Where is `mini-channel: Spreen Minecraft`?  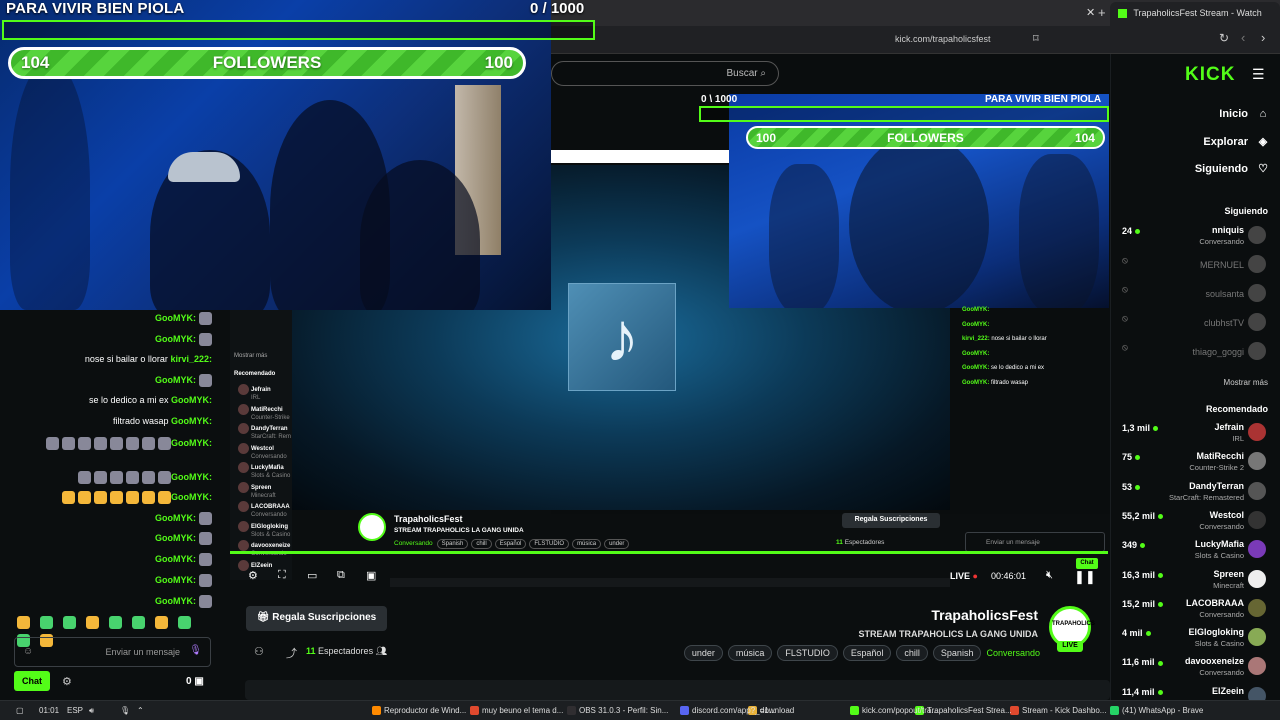 mini-channel: Spreen Minecraft is located at coordinates (257, 490).